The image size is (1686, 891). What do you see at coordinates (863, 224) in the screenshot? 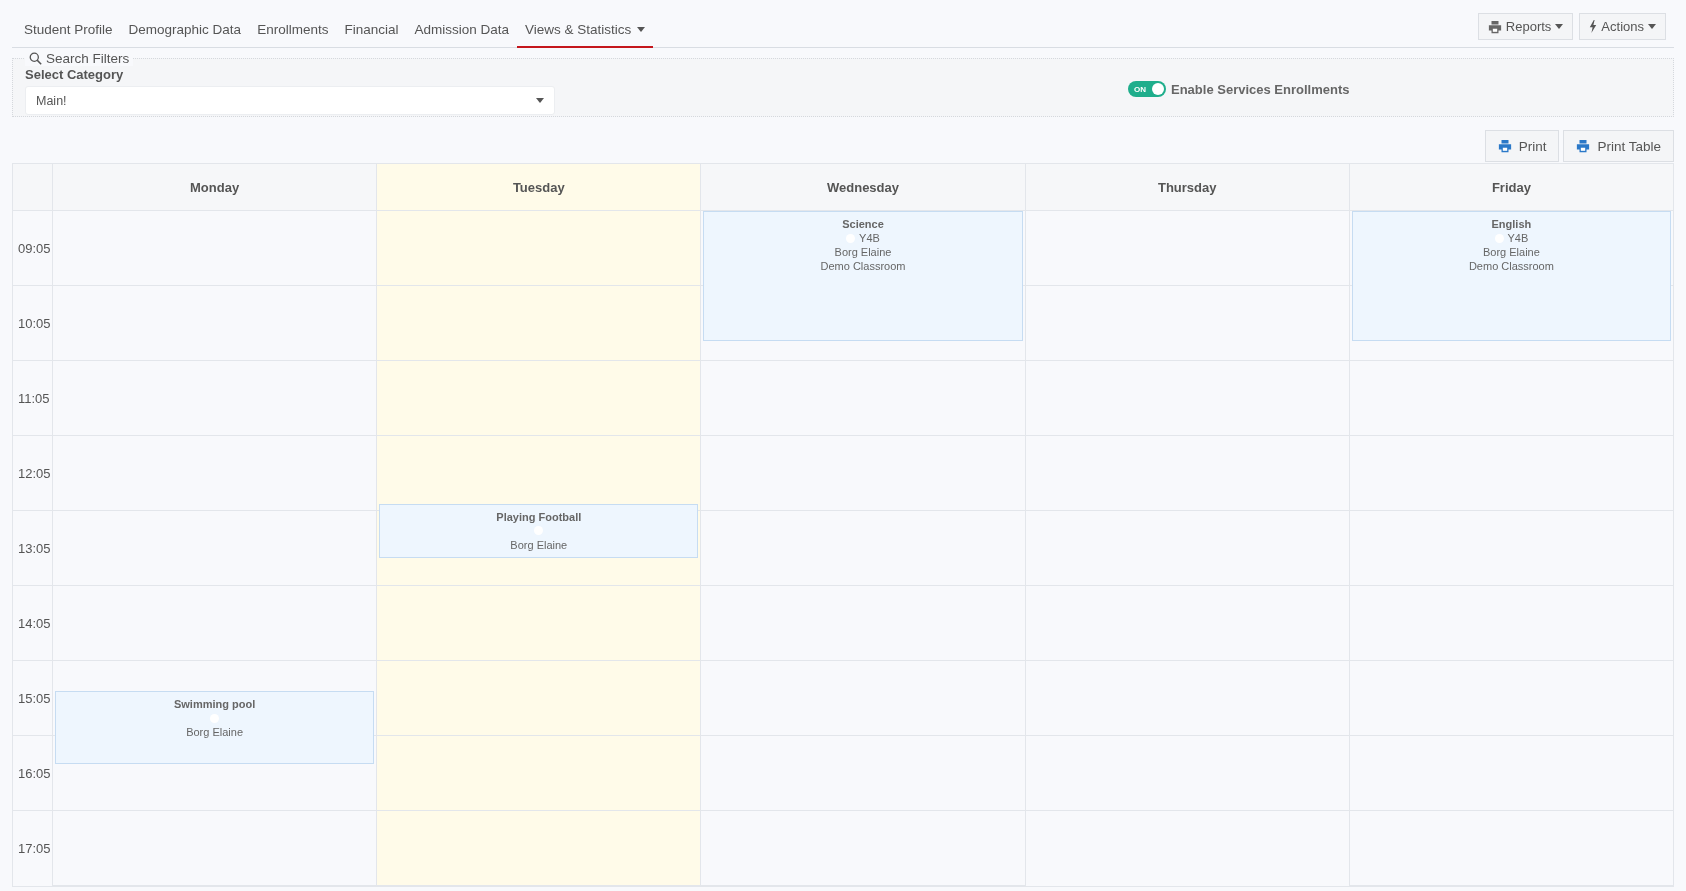
I see `event-title: Science` at bounding box center [863, 224].